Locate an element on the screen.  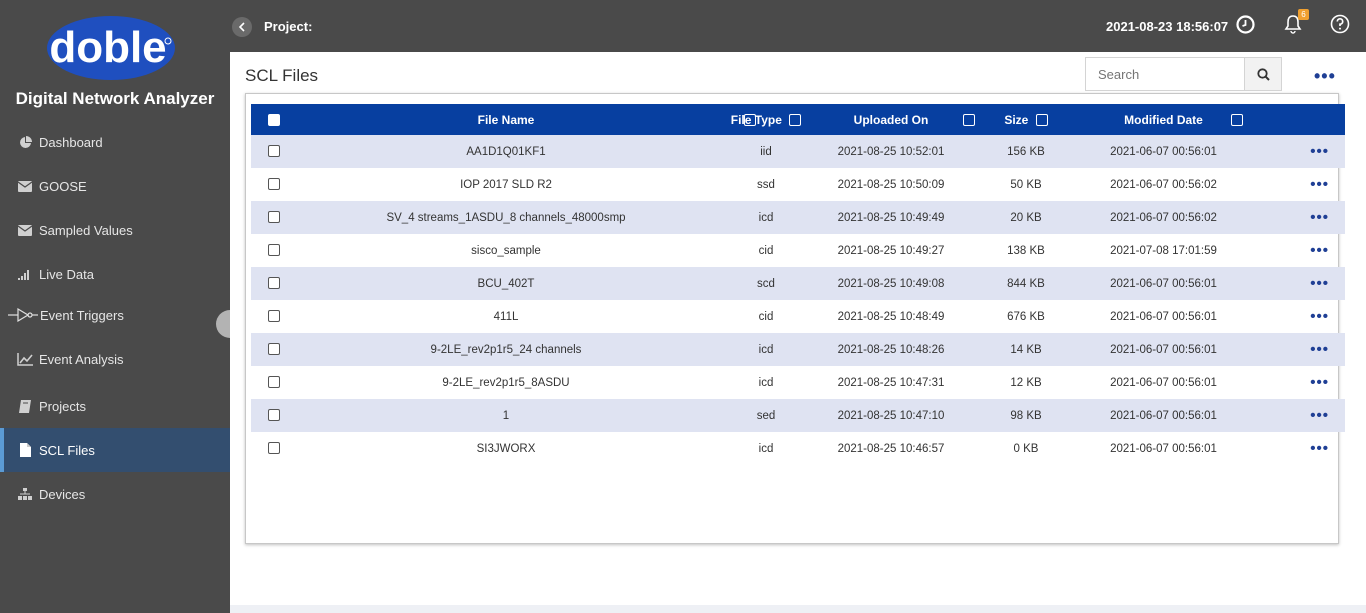
header-label: File Name is located at coordinates (506, 119).